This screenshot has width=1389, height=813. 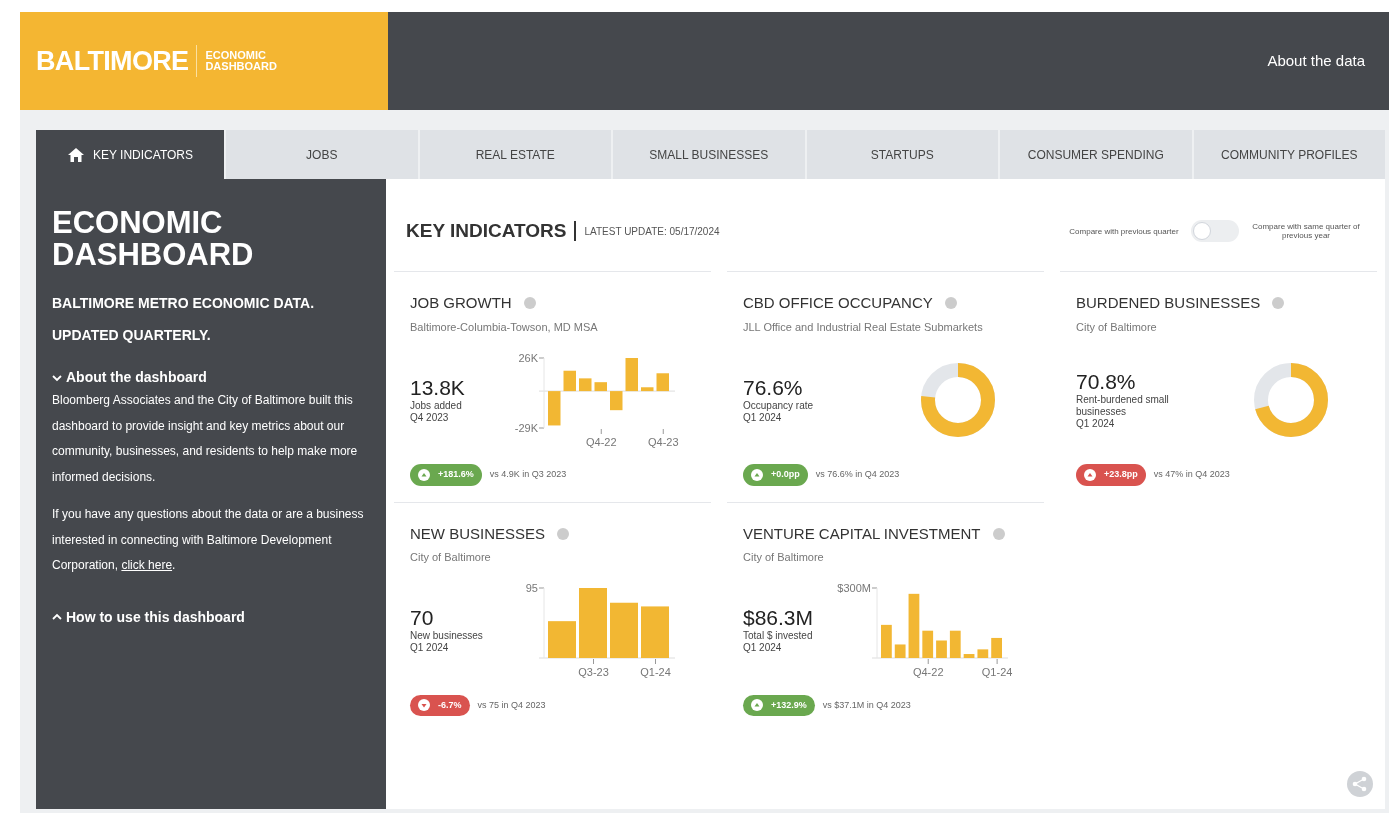 I want to click on accordion-toggle: How to use this dashboard, so click(x=211, y=617).